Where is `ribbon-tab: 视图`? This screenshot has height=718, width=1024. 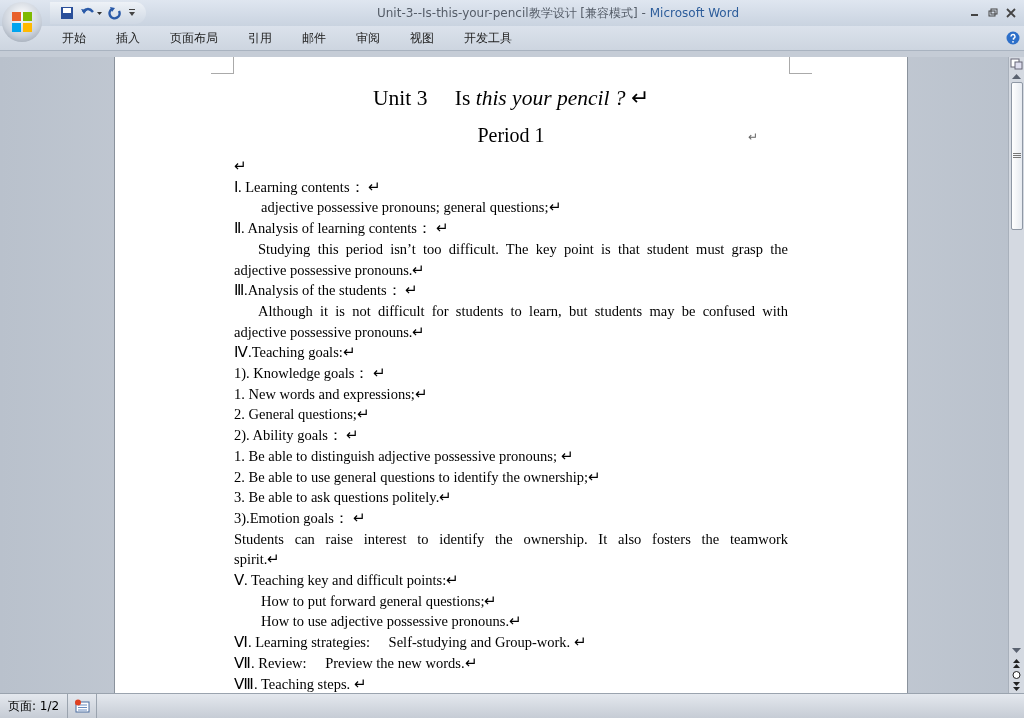
ribbon-tab: 视图 is located at coordinates (422, 38).